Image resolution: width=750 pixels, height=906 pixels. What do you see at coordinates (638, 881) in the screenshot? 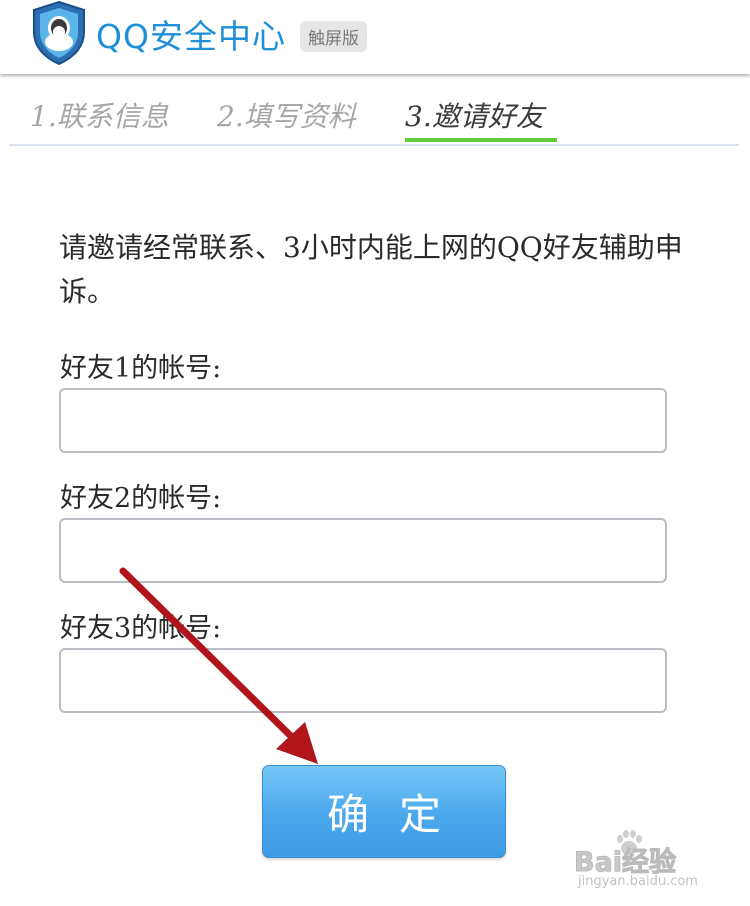
I see `watermark-url: jingyan.baidu.com` at bounding box center [638, 881].